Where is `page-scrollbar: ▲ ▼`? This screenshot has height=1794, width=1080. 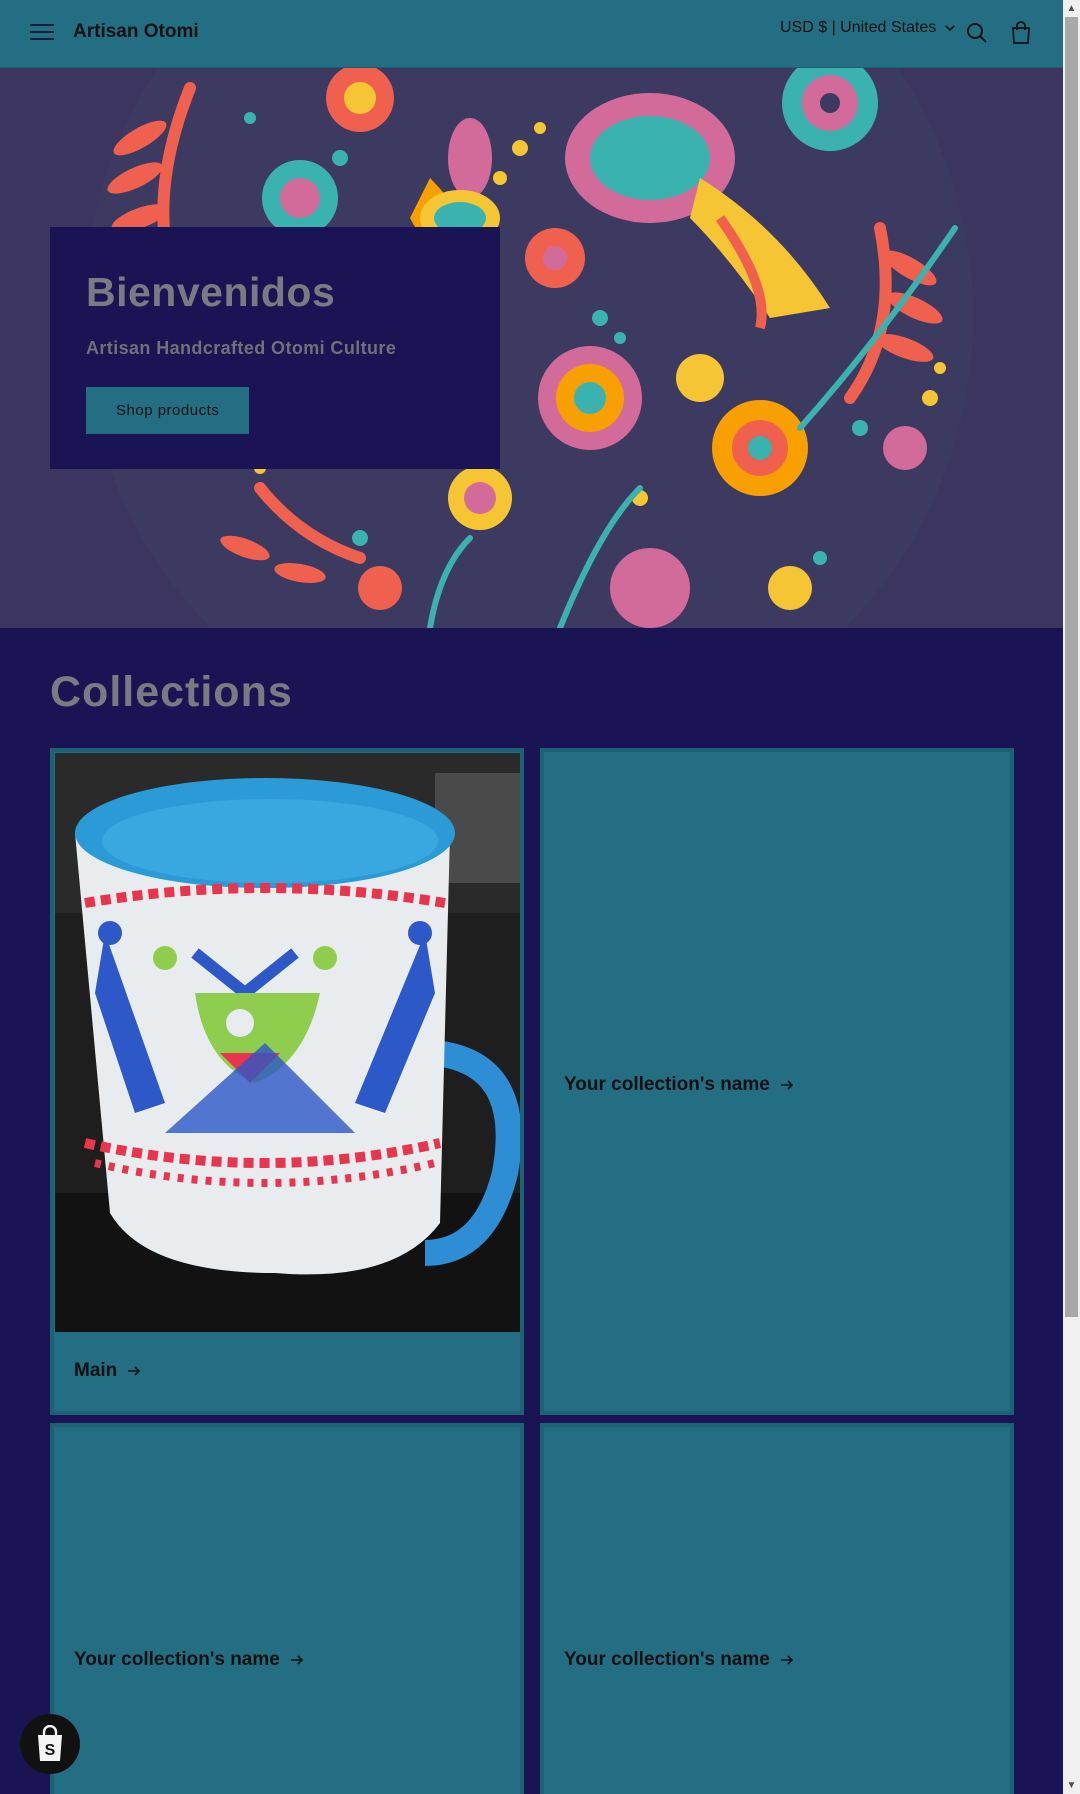
page-scrollbar: ▲ ▼ is located at coordinates (1071, 897).